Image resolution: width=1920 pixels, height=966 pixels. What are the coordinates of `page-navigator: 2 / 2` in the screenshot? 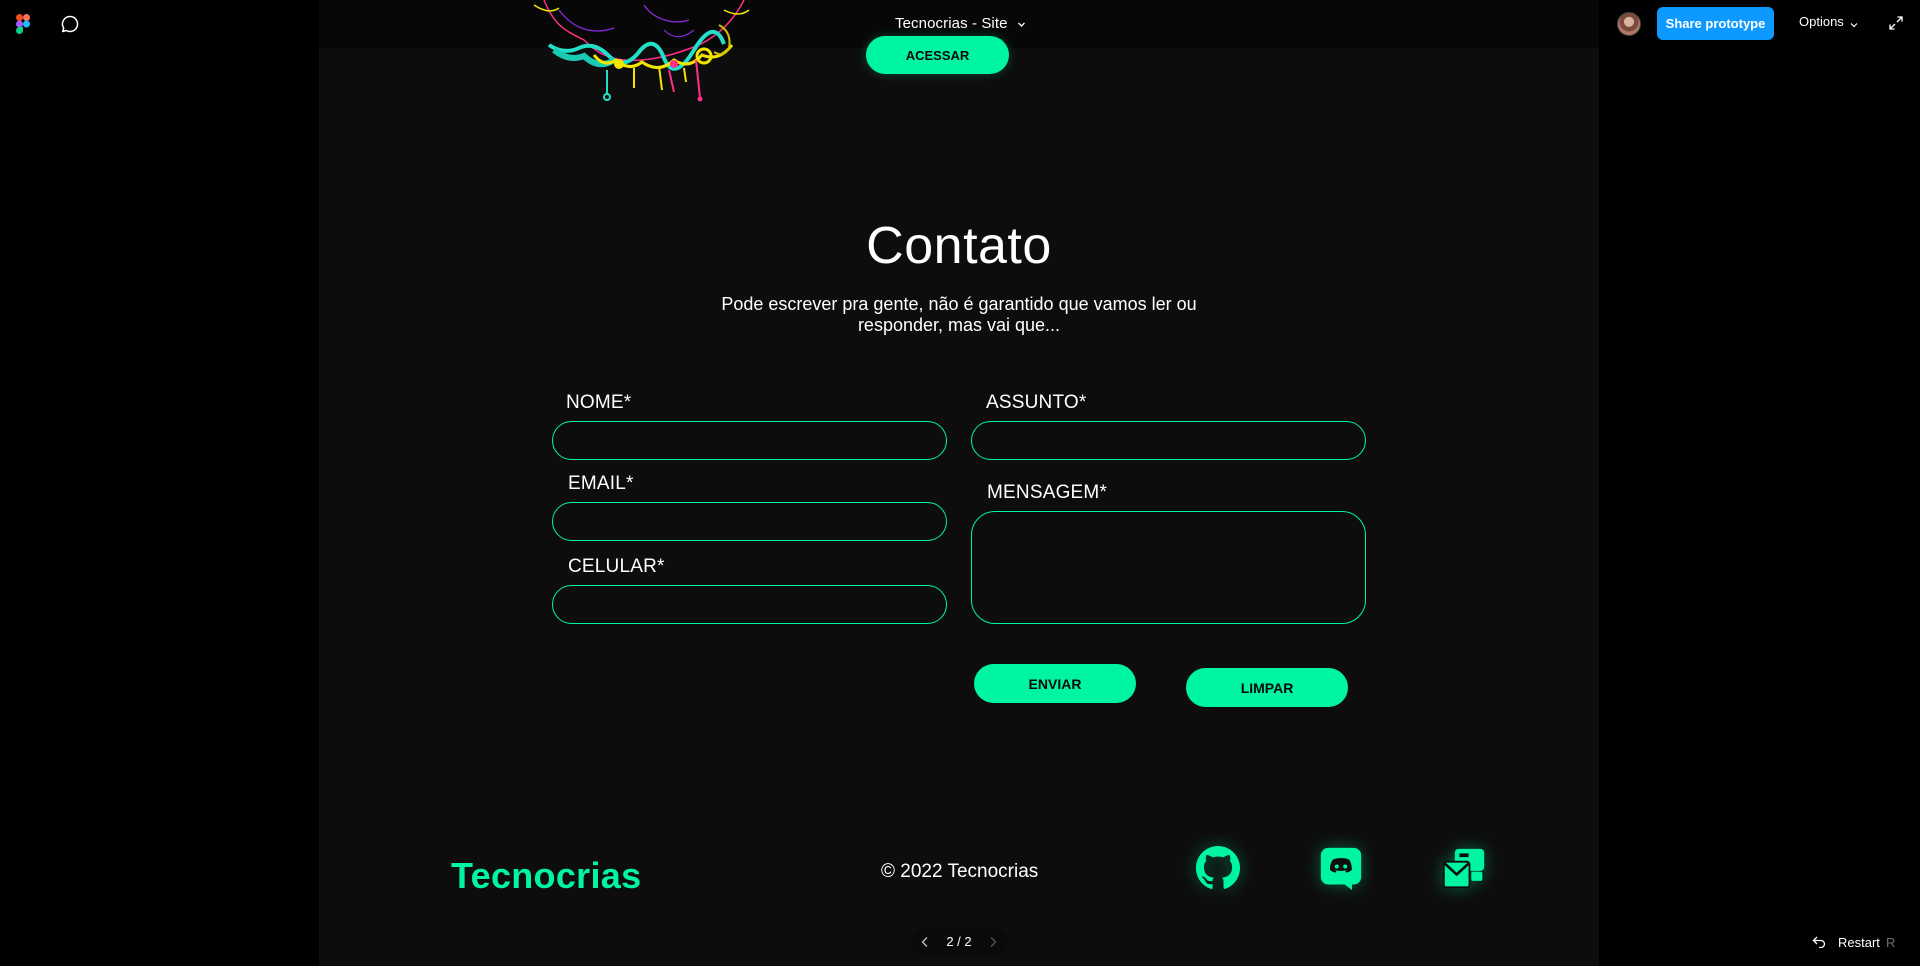 It's located at (959, 942).